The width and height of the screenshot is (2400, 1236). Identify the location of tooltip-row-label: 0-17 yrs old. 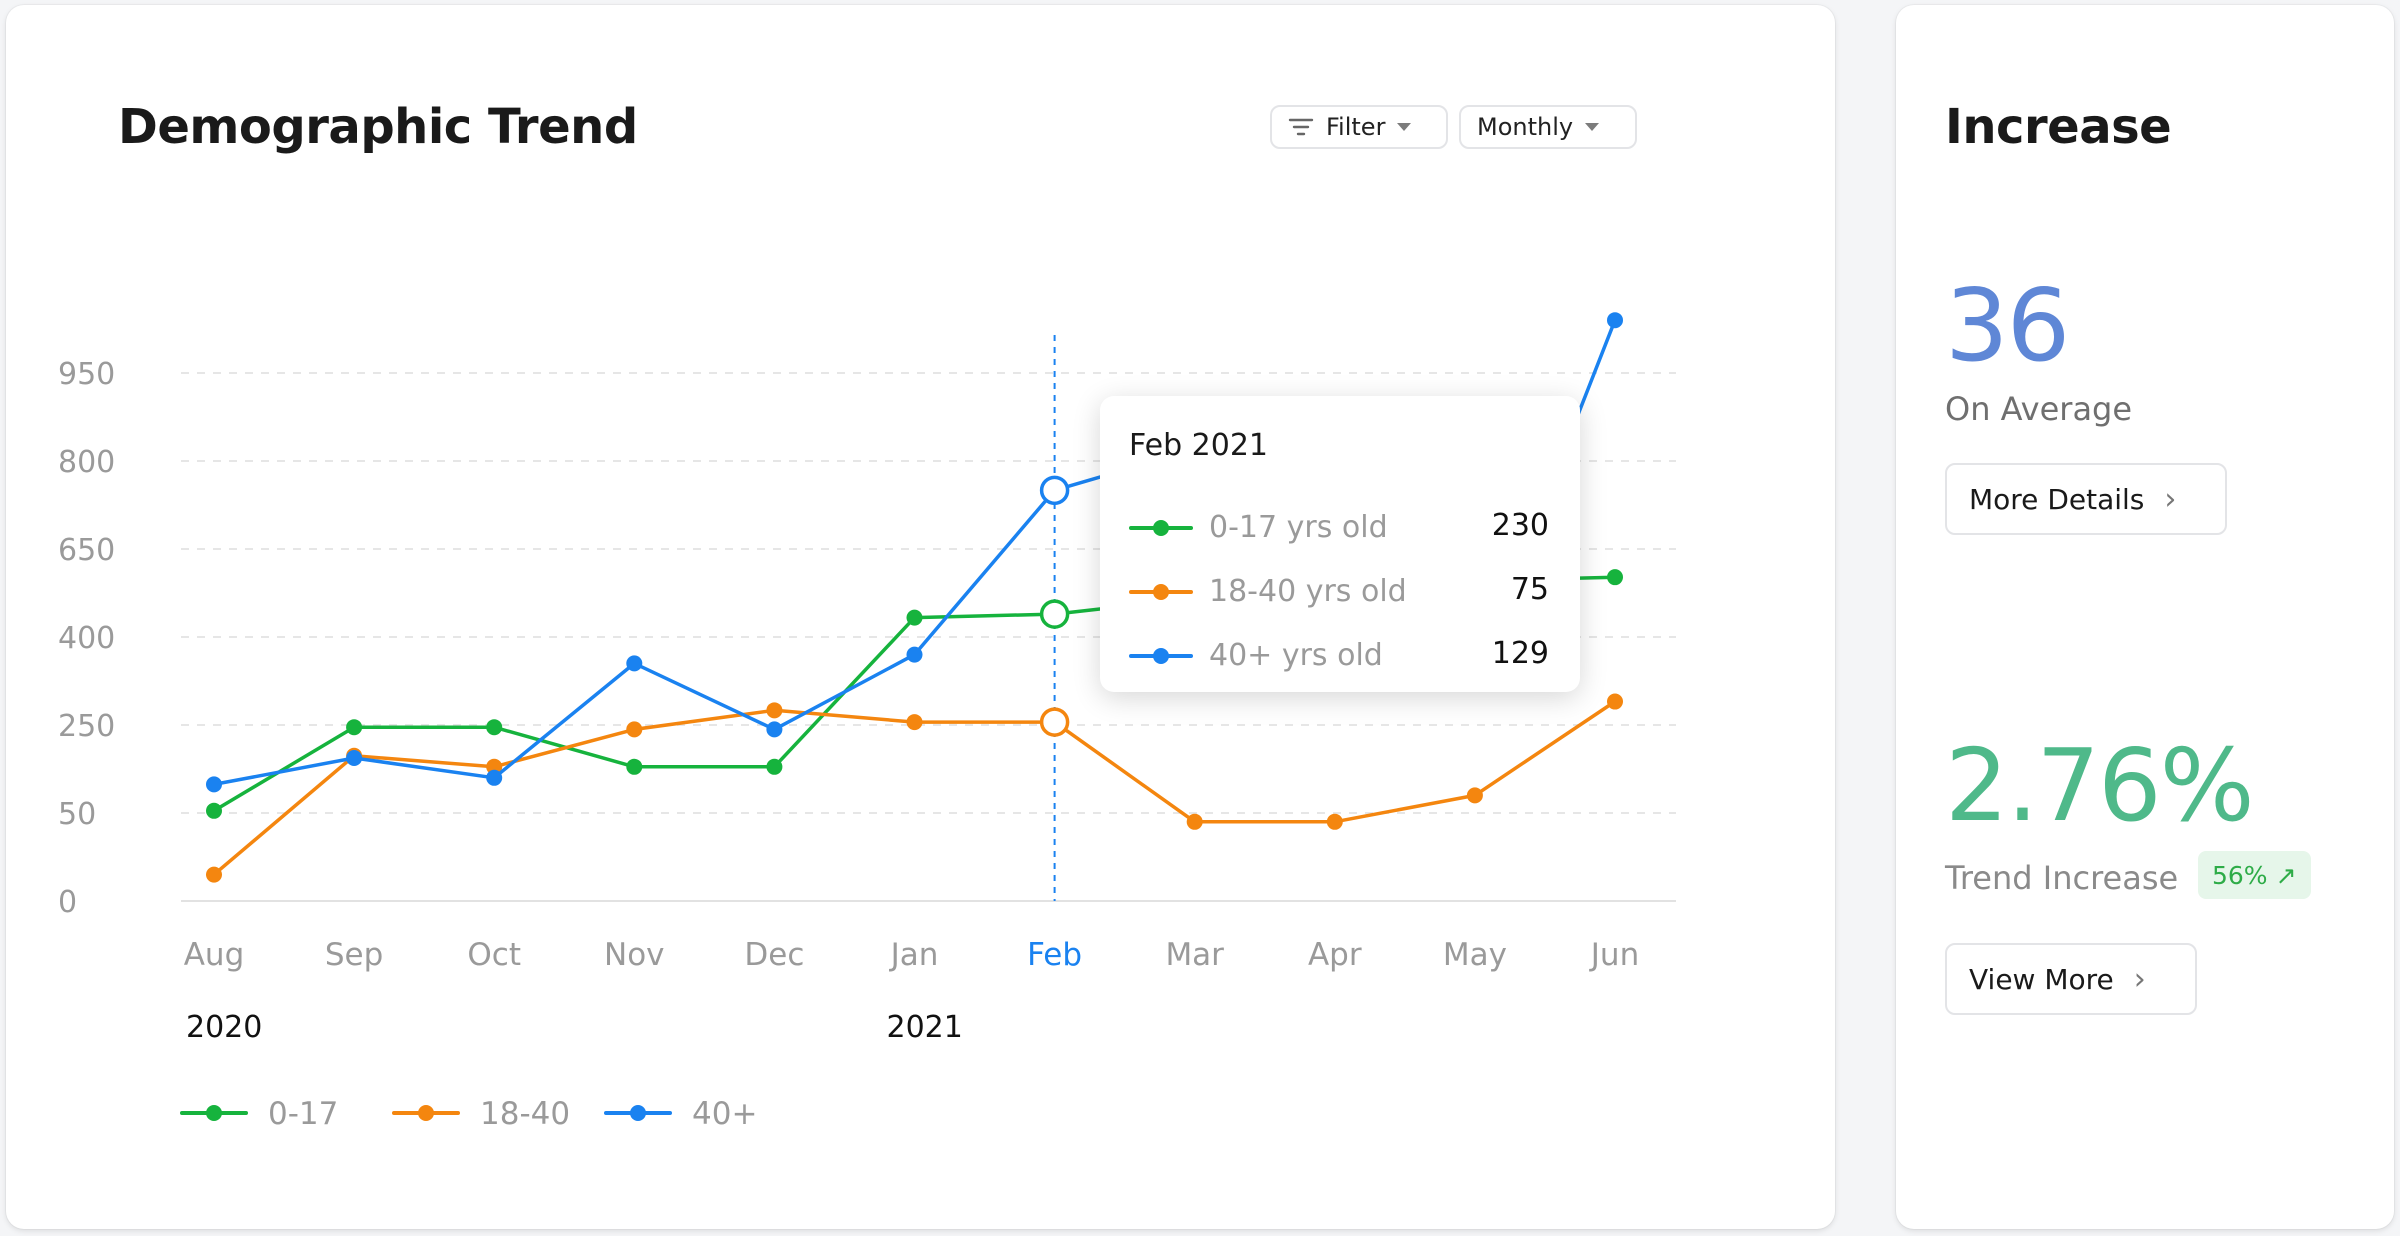
(1298, 527).